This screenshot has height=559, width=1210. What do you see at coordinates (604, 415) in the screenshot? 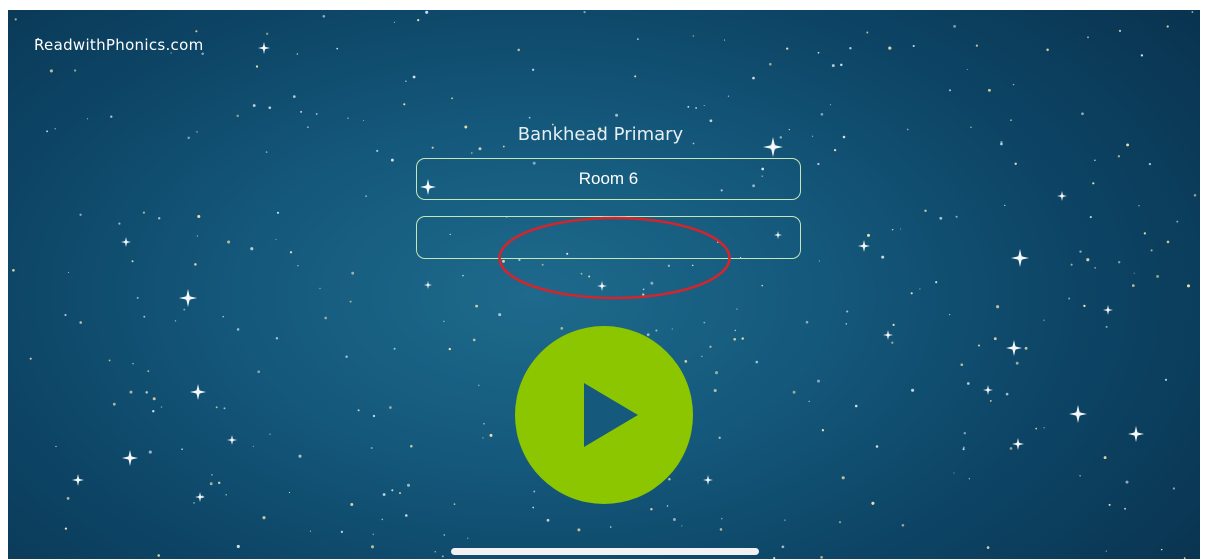
I see `play-button` at bounding box center [604, 415].